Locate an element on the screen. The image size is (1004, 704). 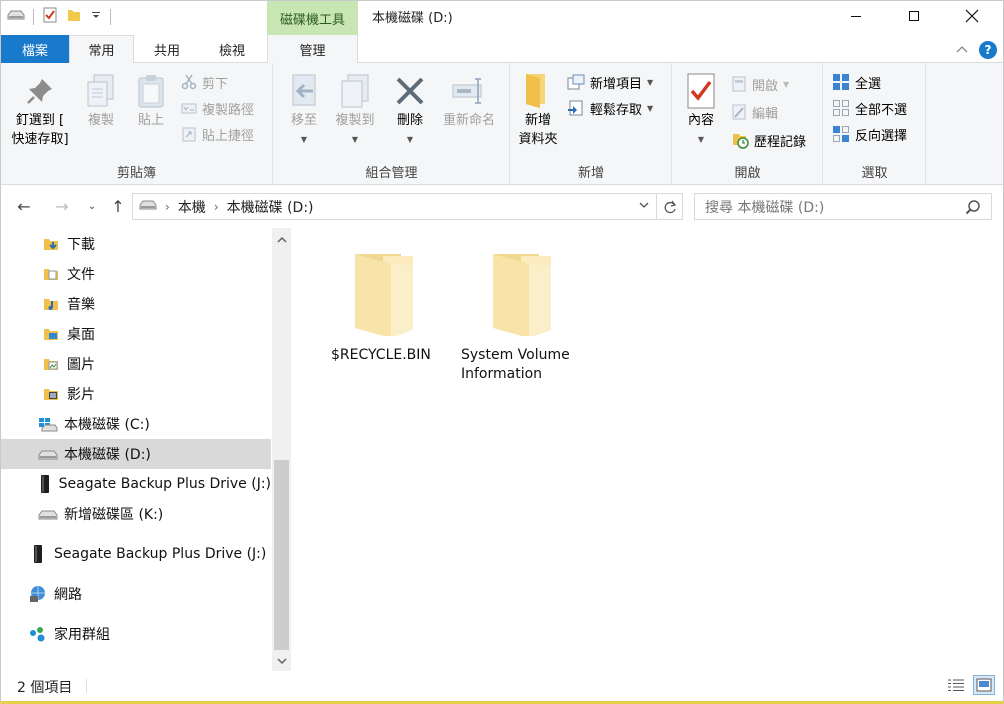
nav-item-seagate-j-root: Seagate Backup Plus Drive (J:) is located at coordinates (136, 554).